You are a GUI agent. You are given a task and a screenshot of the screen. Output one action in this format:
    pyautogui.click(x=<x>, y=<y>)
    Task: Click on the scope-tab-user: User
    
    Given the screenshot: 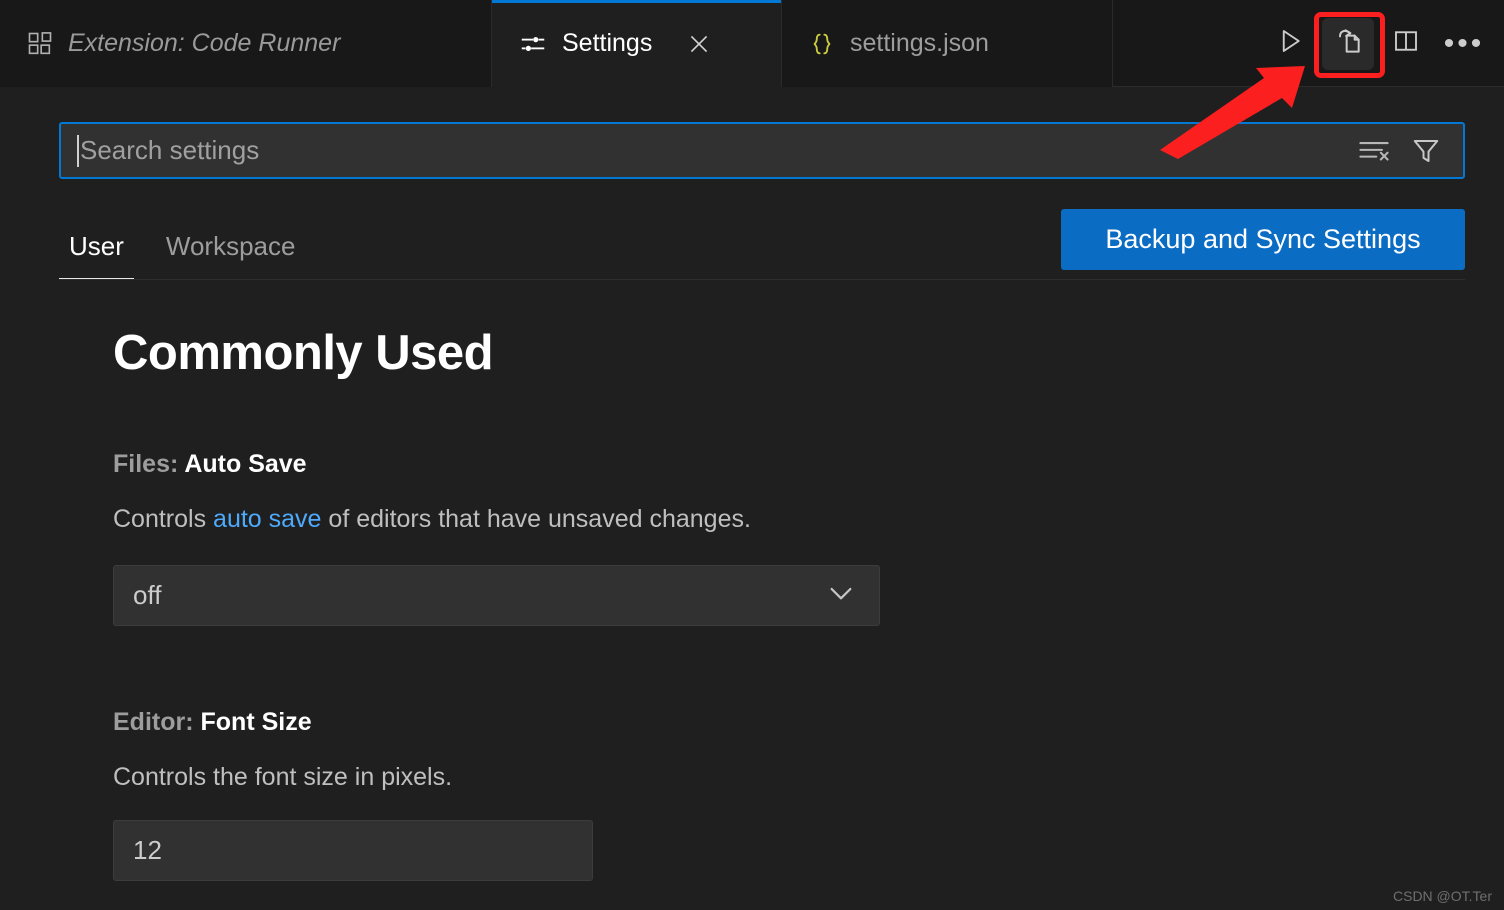 What is the action you would take?
    pyautogui.click(x=96, y=255)
    